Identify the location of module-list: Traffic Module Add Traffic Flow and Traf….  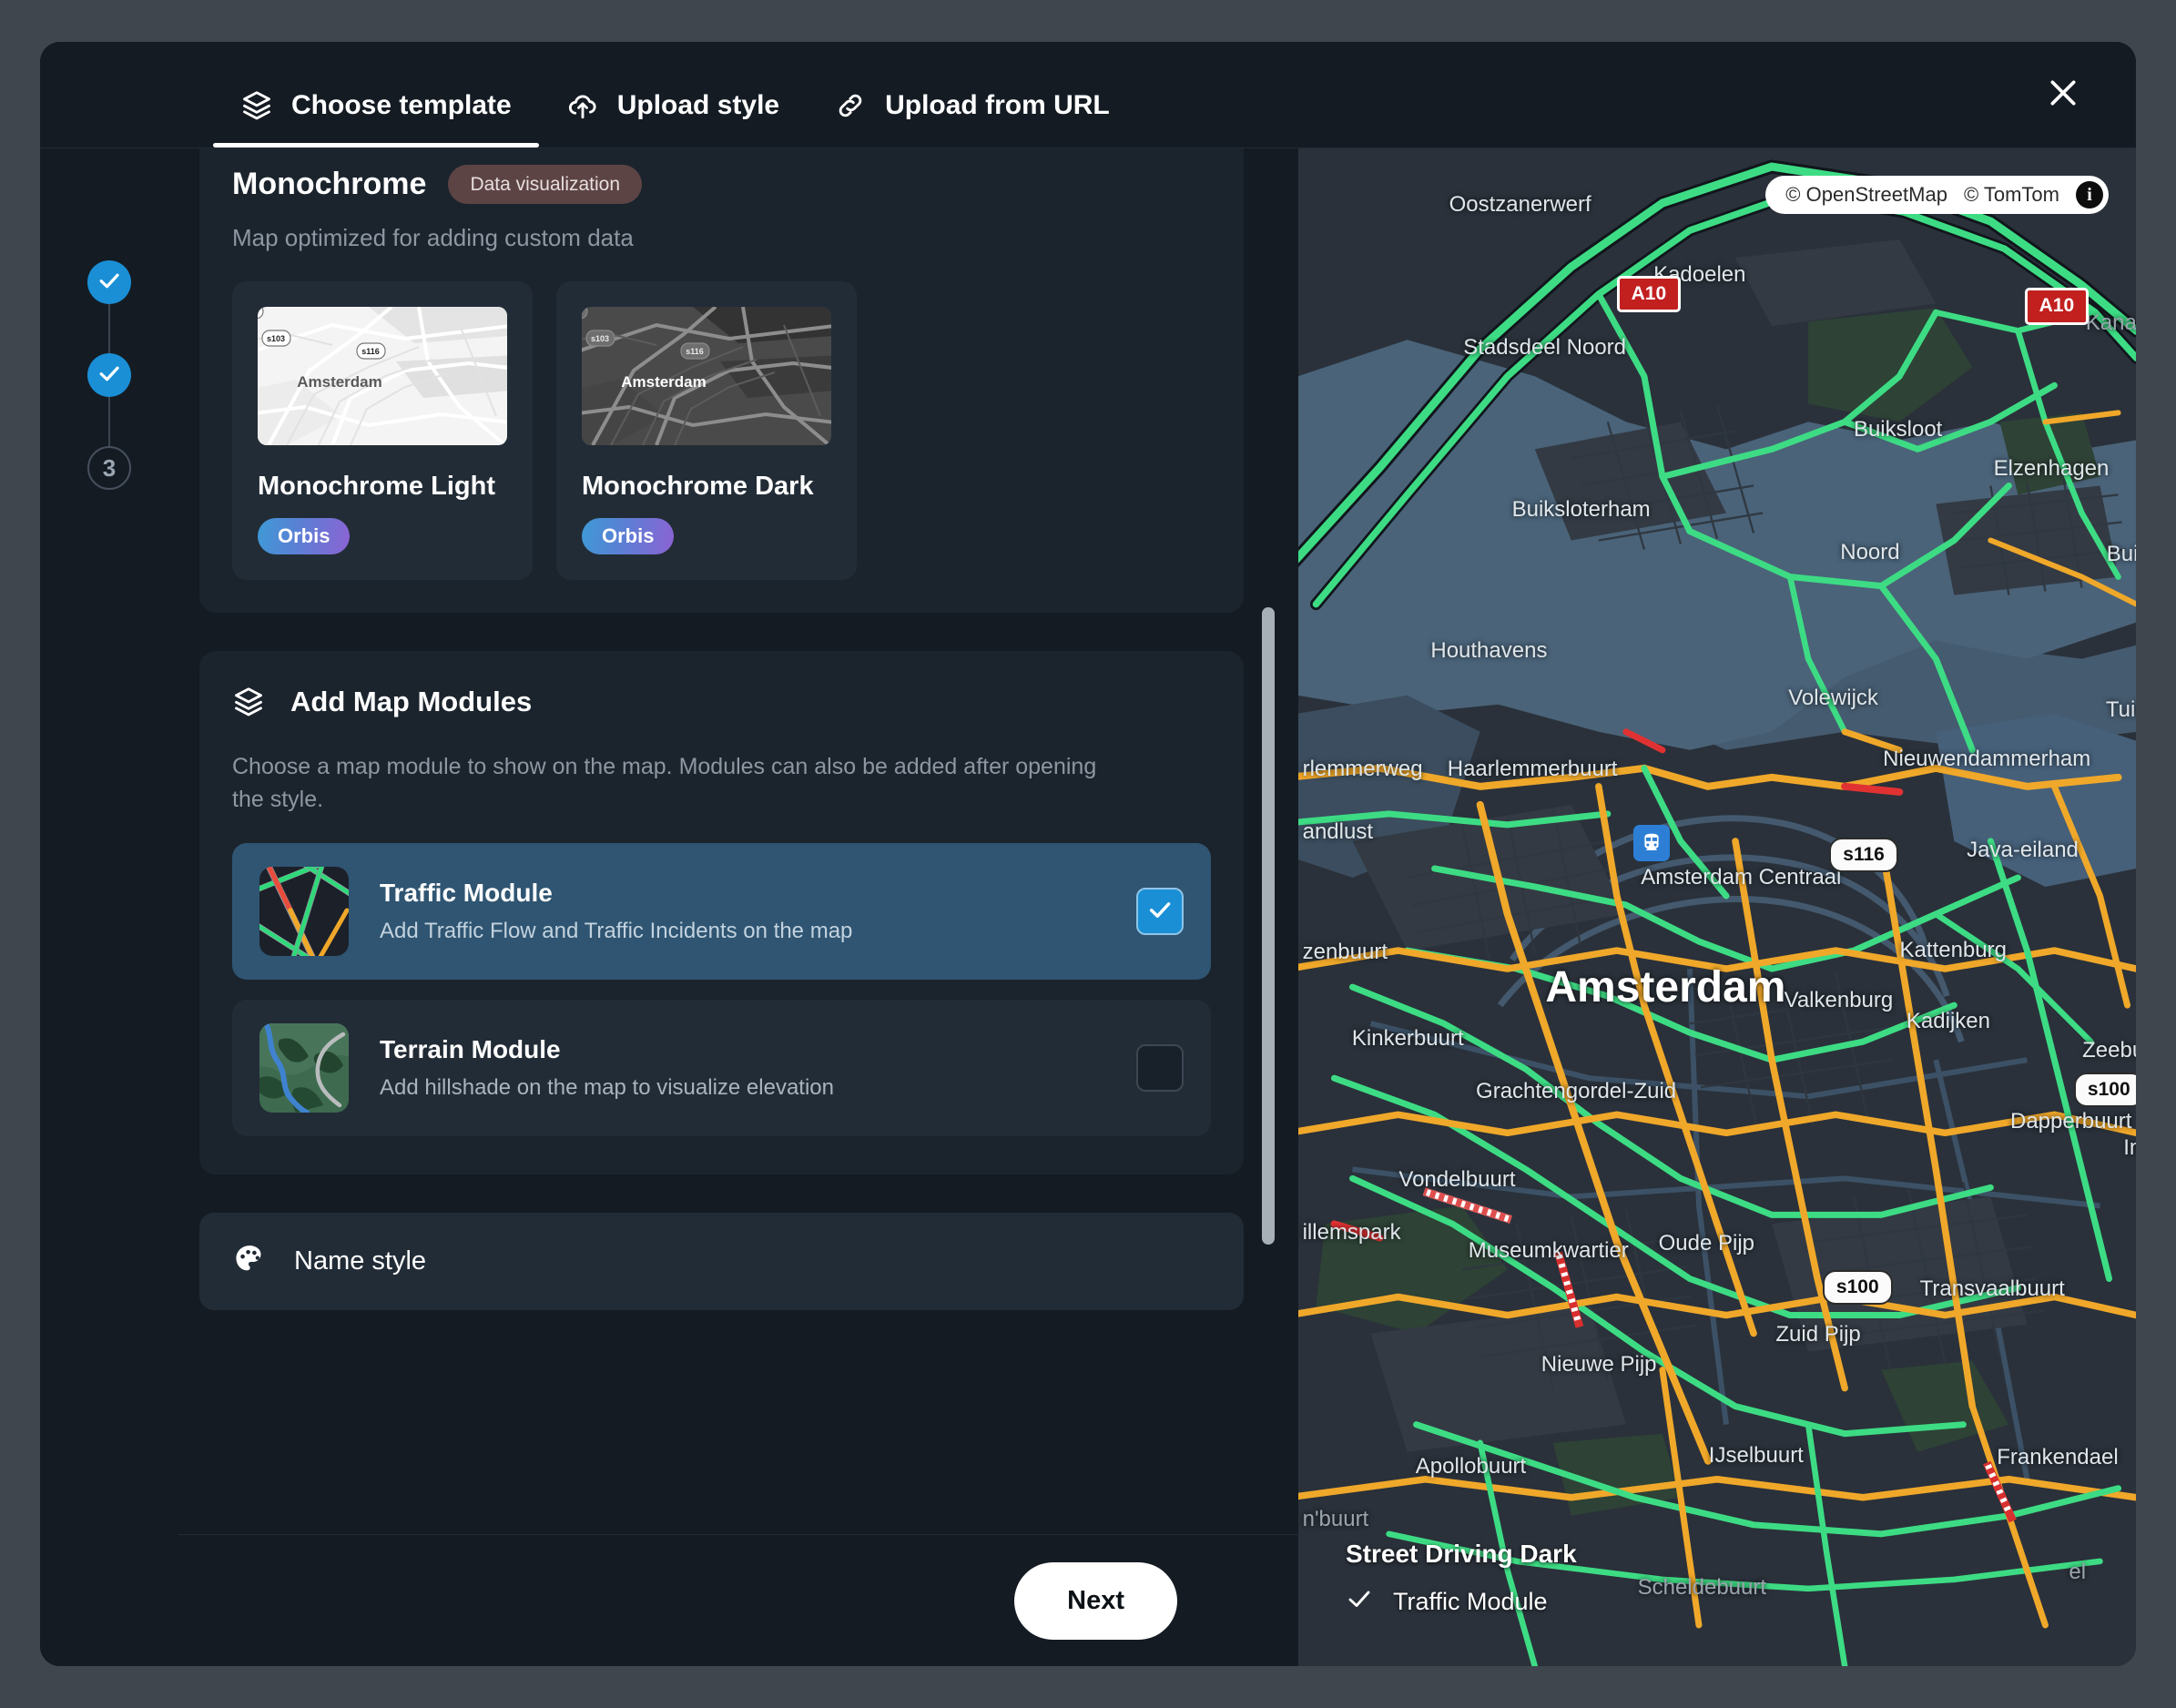
(722, 990).